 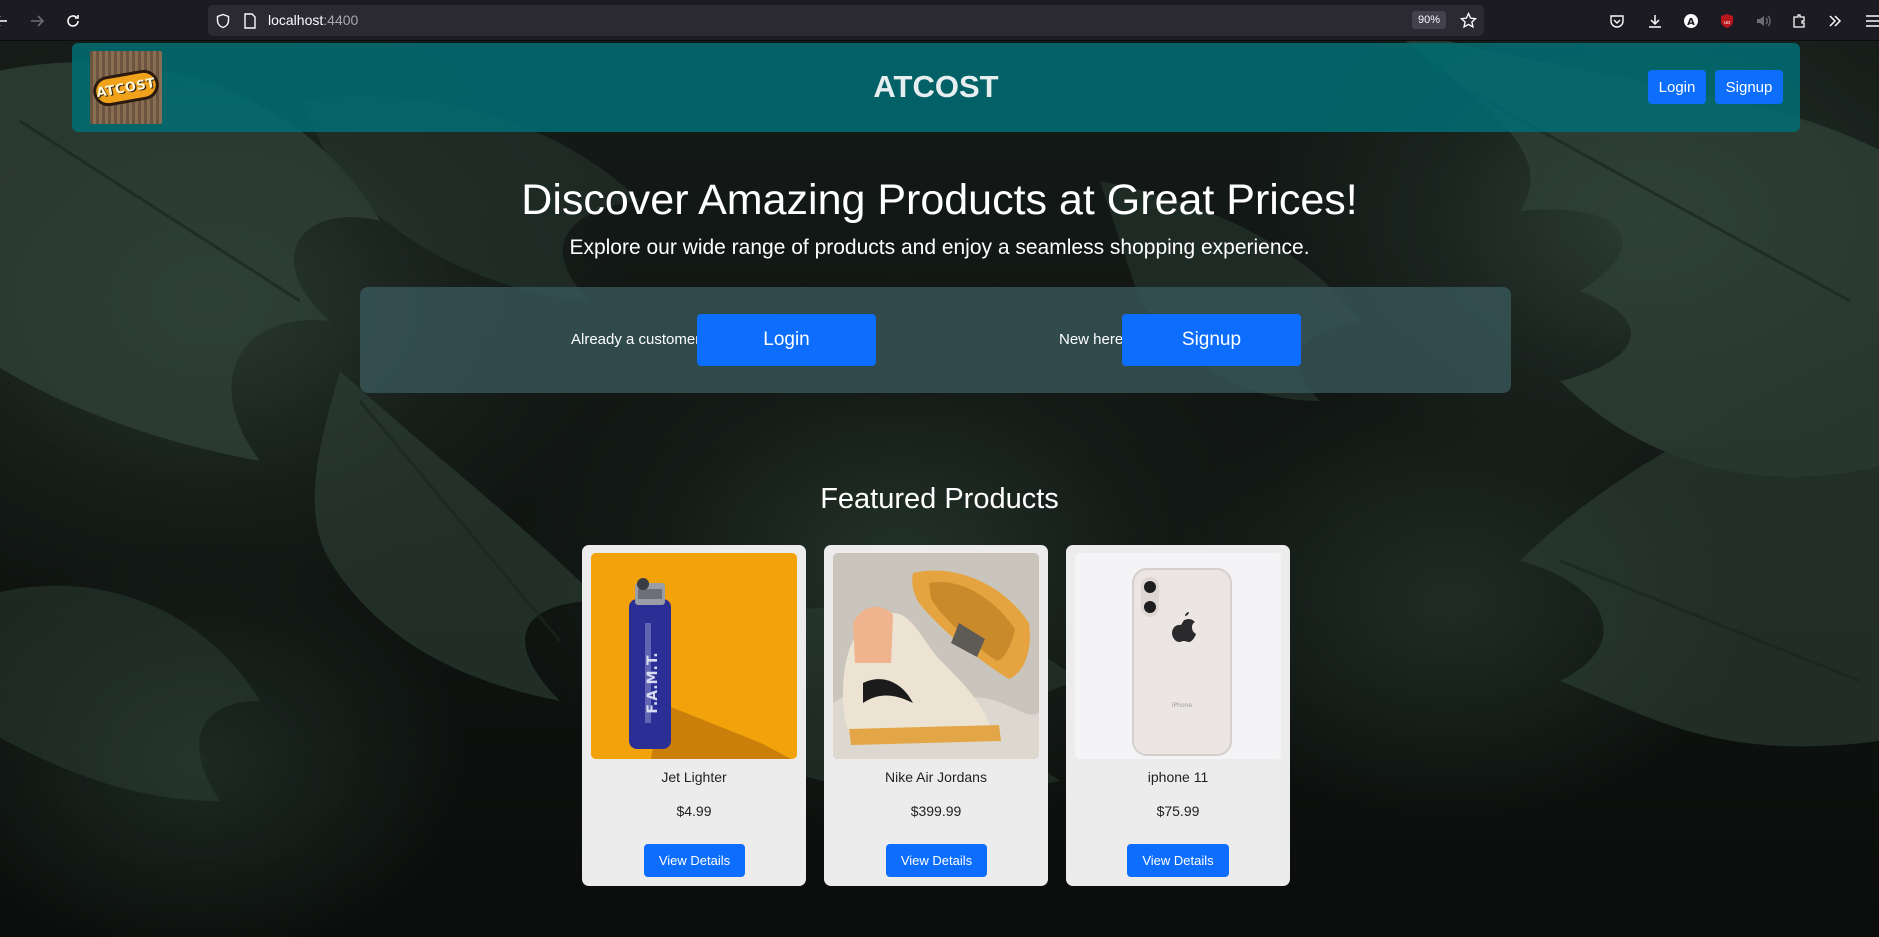 I want to click on product-name: Nike Air Jordans, so click(x=936, y=777).